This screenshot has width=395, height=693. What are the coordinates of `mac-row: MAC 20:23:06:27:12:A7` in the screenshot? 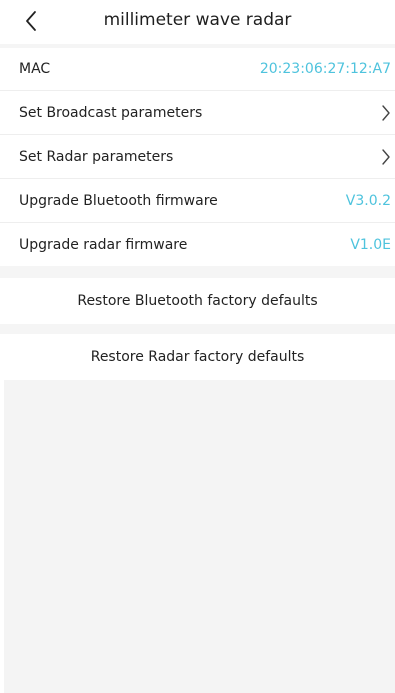 It's located at (197, 69).